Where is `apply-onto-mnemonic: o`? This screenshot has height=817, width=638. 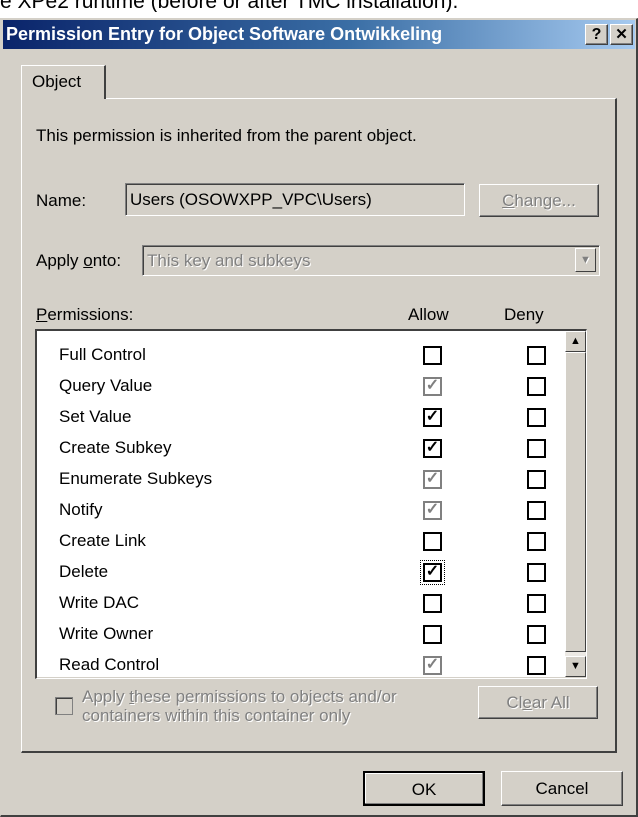
apply-onto-mnemonic: o is located at coordinates (88, 260).